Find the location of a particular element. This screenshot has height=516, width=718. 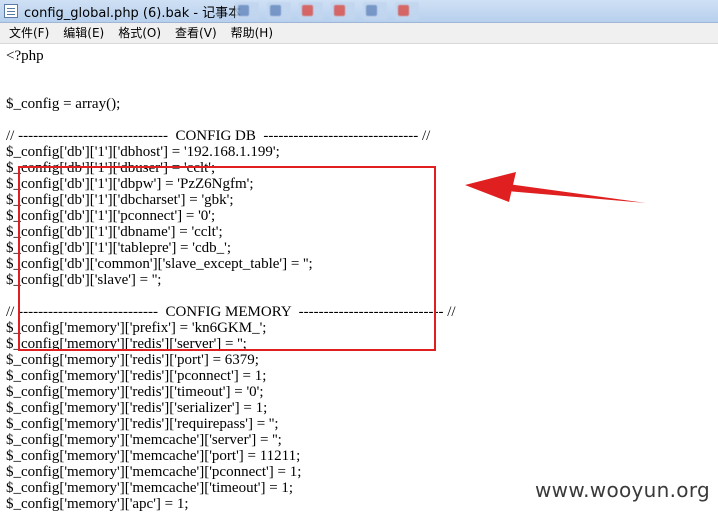

code-line: $_config['db']['1']['dbuser'] = 'cclt'; is located at coordinates (111, 168).